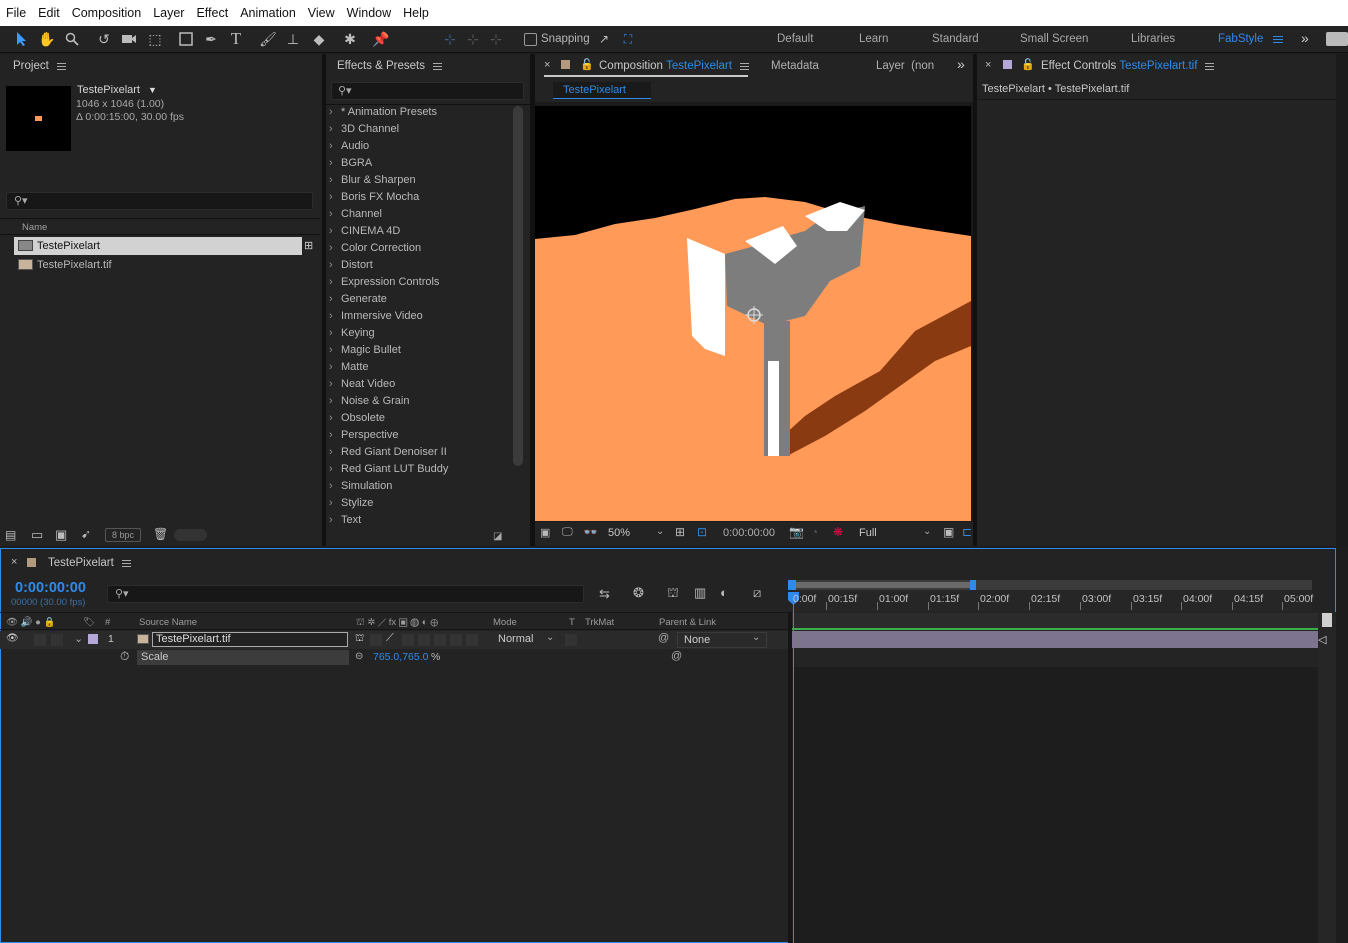 The height and width of the screenshot is (943, 1348). What do you see at coordinates (873, 39) in the screenshot?
I see `workspace-learn: Learn` at bounding box center [873, 39].